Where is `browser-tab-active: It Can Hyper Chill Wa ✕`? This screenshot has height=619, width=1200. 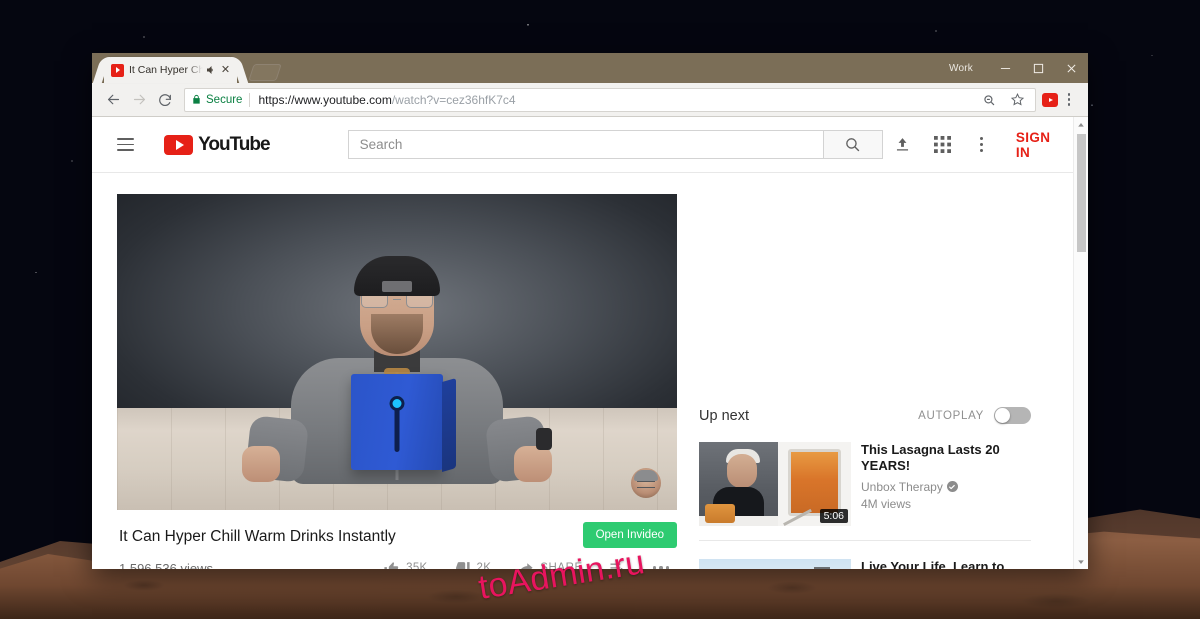 browser-tab-active: It Can Hyper Chill Wa ✕ is located at coordinates (170, 70).